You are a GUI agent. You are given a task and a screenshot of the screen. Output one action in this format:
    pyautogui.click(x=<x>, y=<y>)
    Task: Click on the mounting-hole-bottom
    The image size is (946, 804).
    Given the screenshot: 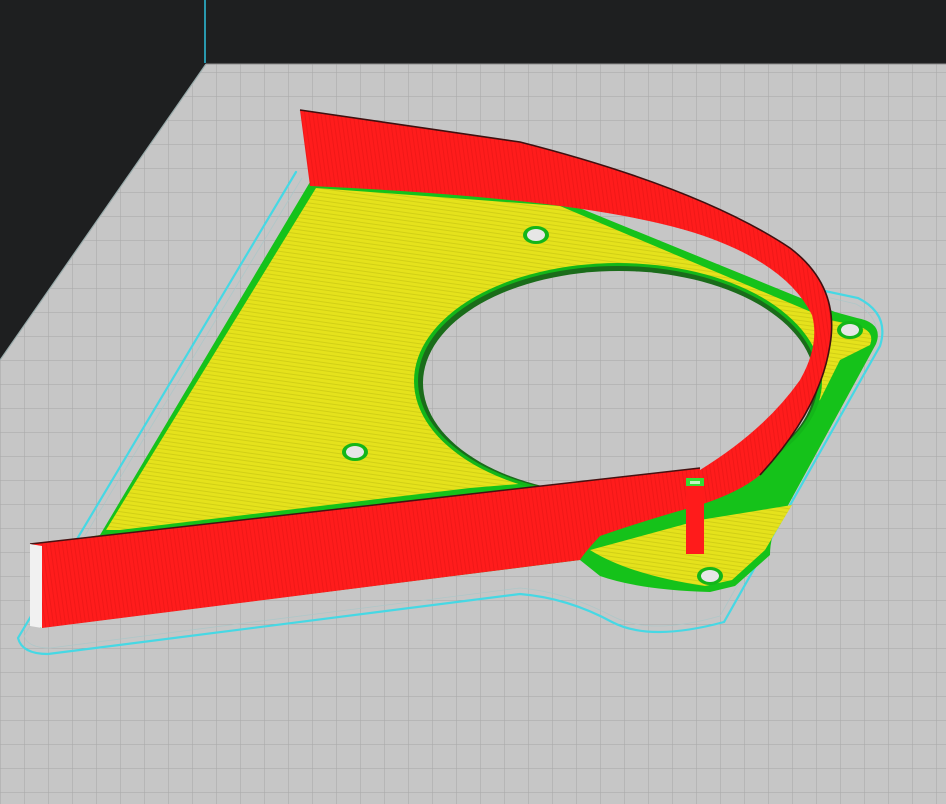 What is the action you would take?
    pyautogui.click(x=710, y=576)
    